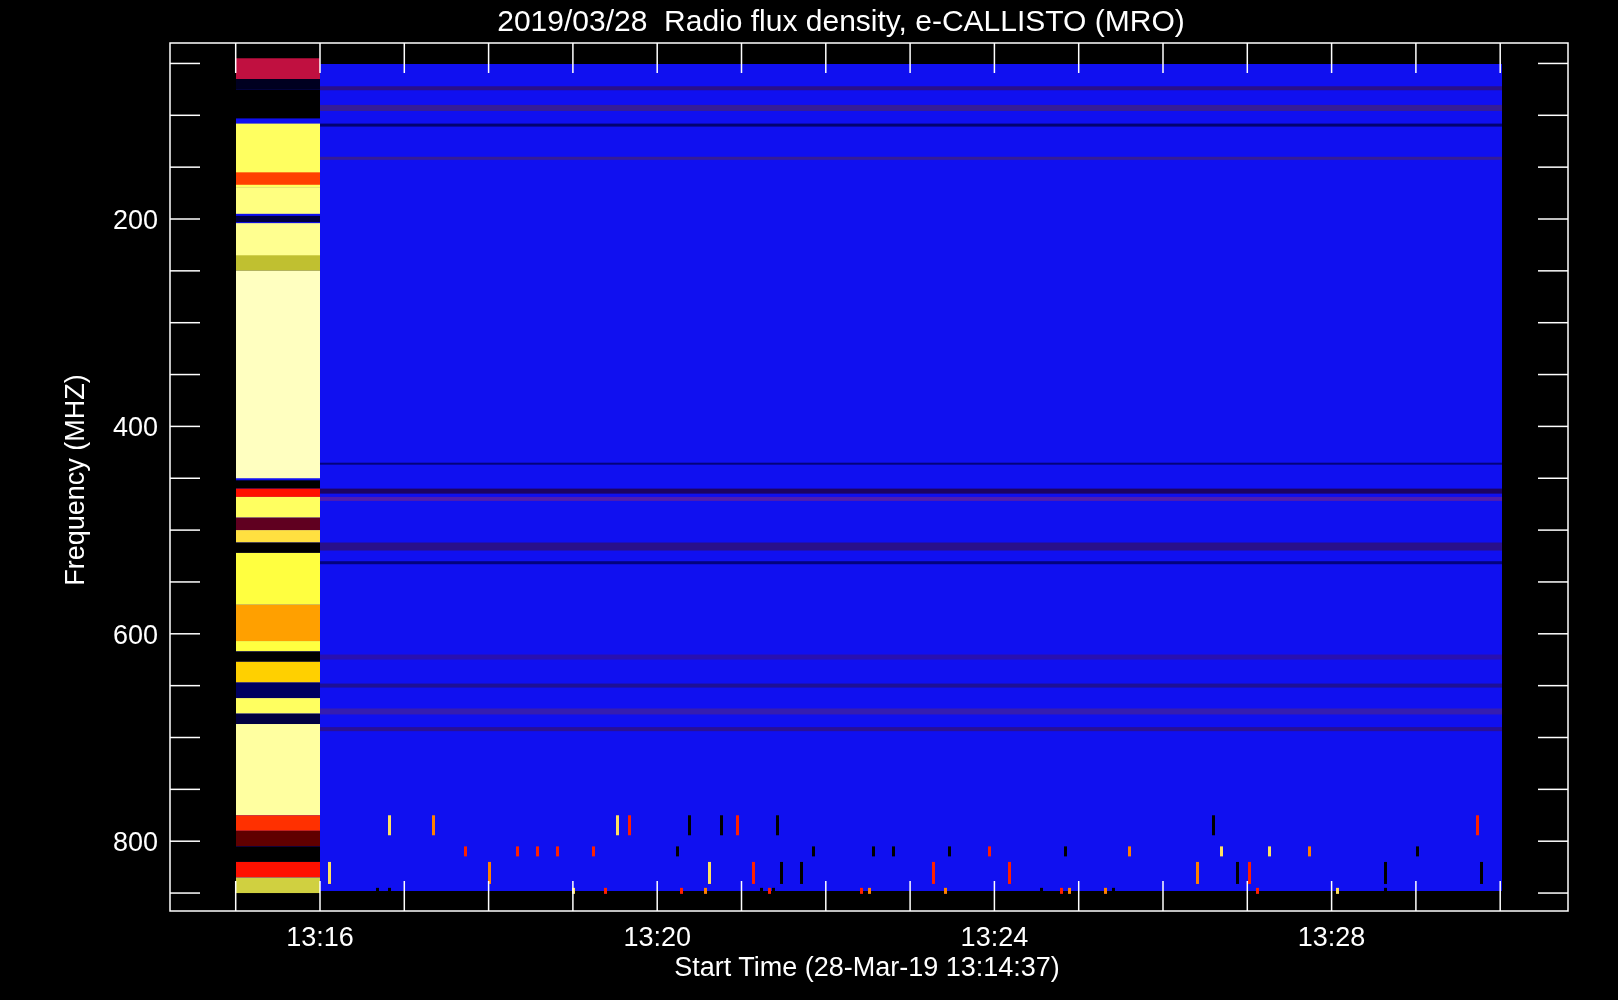  I want to click on y-tick-label: 200, so click(135, 220).